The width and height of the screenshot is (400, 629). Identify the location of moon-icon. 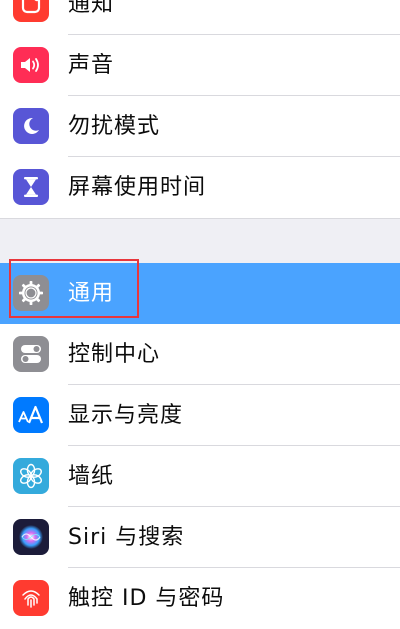
(31, 126).